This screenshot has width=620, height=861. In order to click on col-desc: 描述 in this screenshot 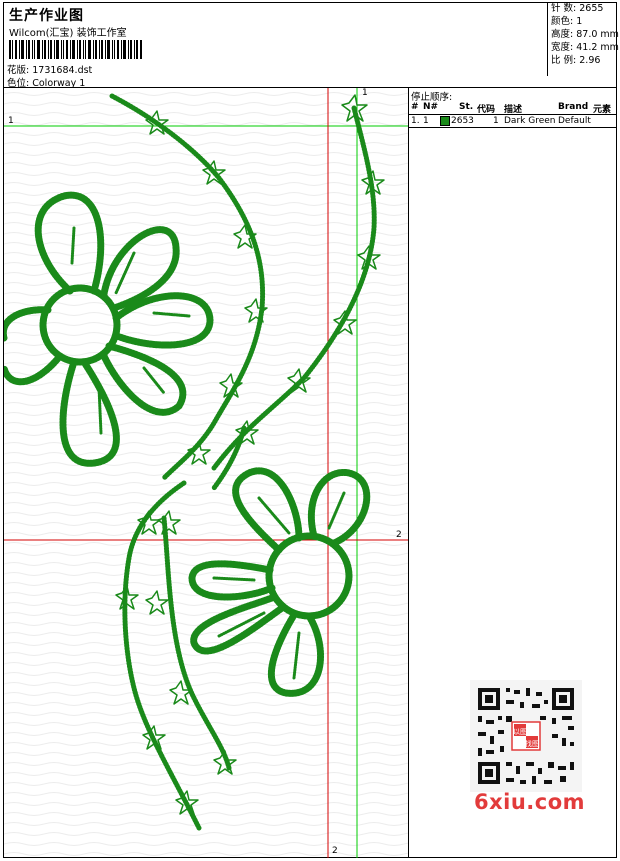, I will do `click(513, 110)`.